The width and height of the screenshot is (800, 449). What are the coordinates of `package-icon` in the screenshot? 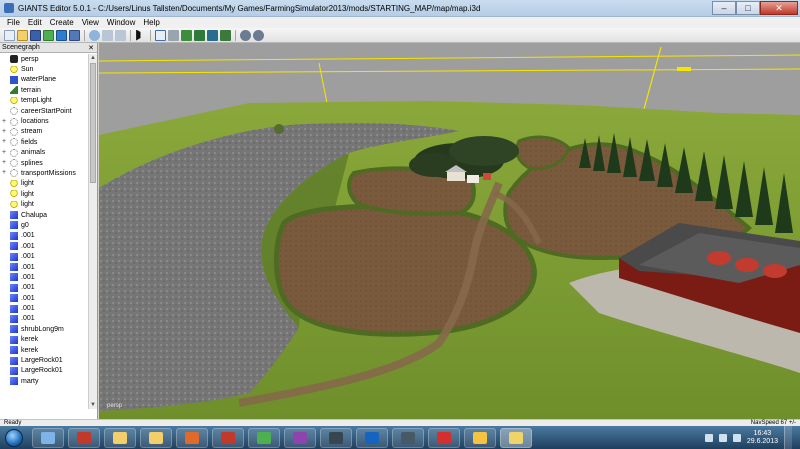 It's located at (480, 437).